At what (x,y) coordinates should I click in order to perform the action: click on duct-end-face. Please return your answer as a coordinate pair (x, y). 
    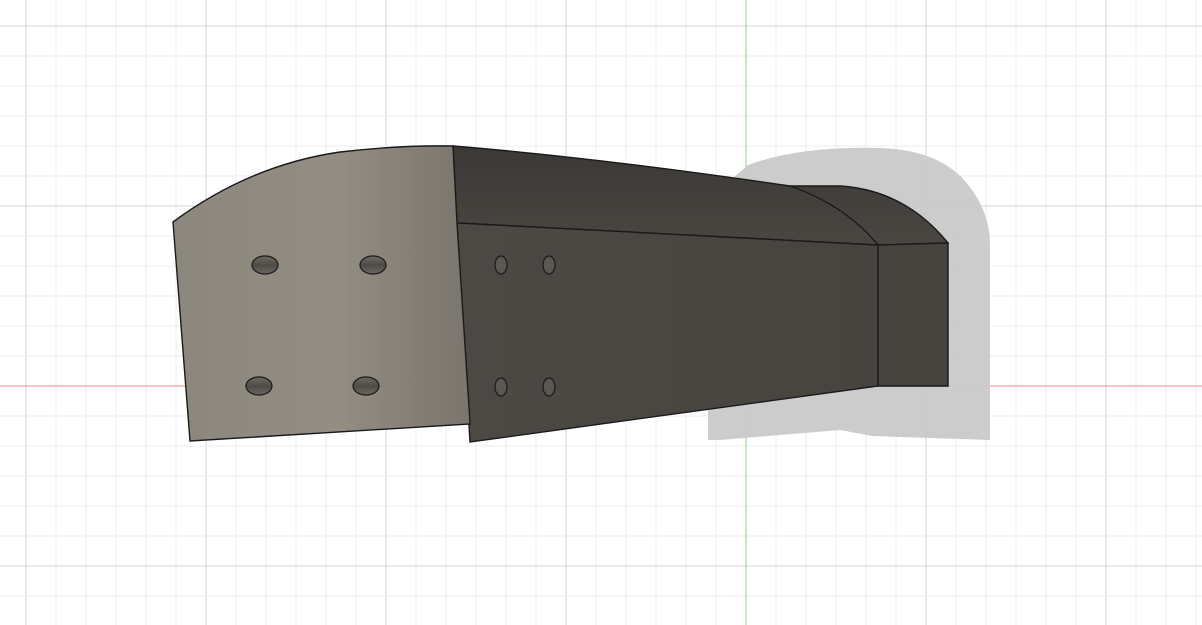
    Looking at the image, I should click on (913, 314).